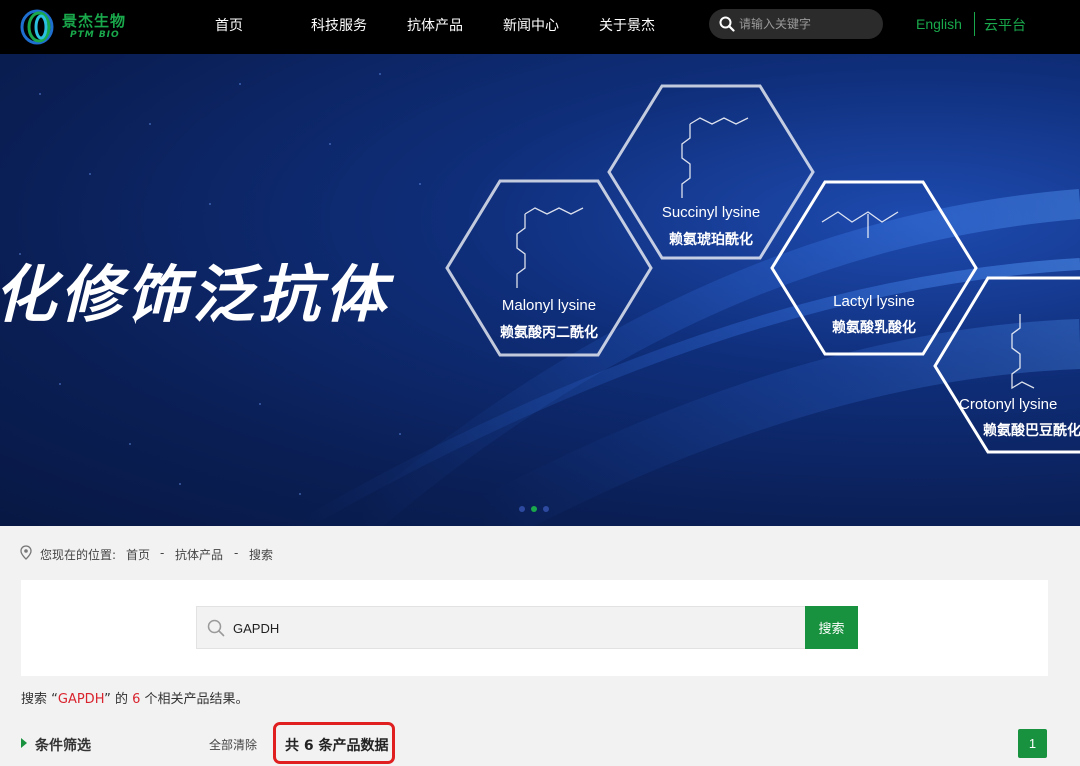  I want to click on result-keyword: GAPDH, so click(81, 699).